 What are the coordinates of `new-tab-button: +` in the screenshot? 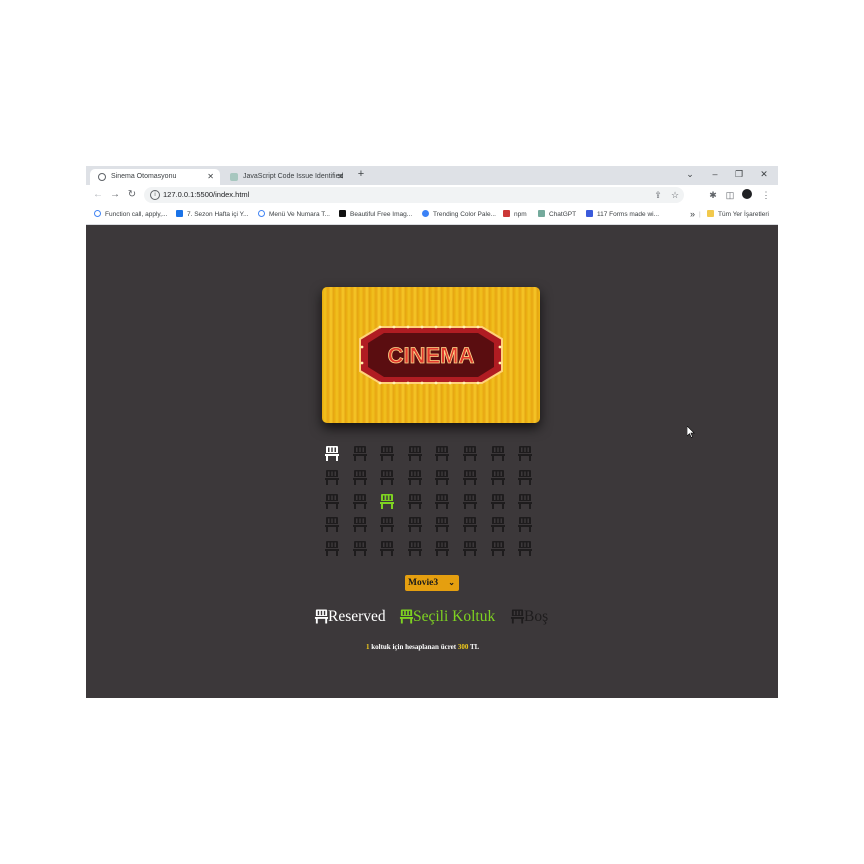 It's located at (361, 175).